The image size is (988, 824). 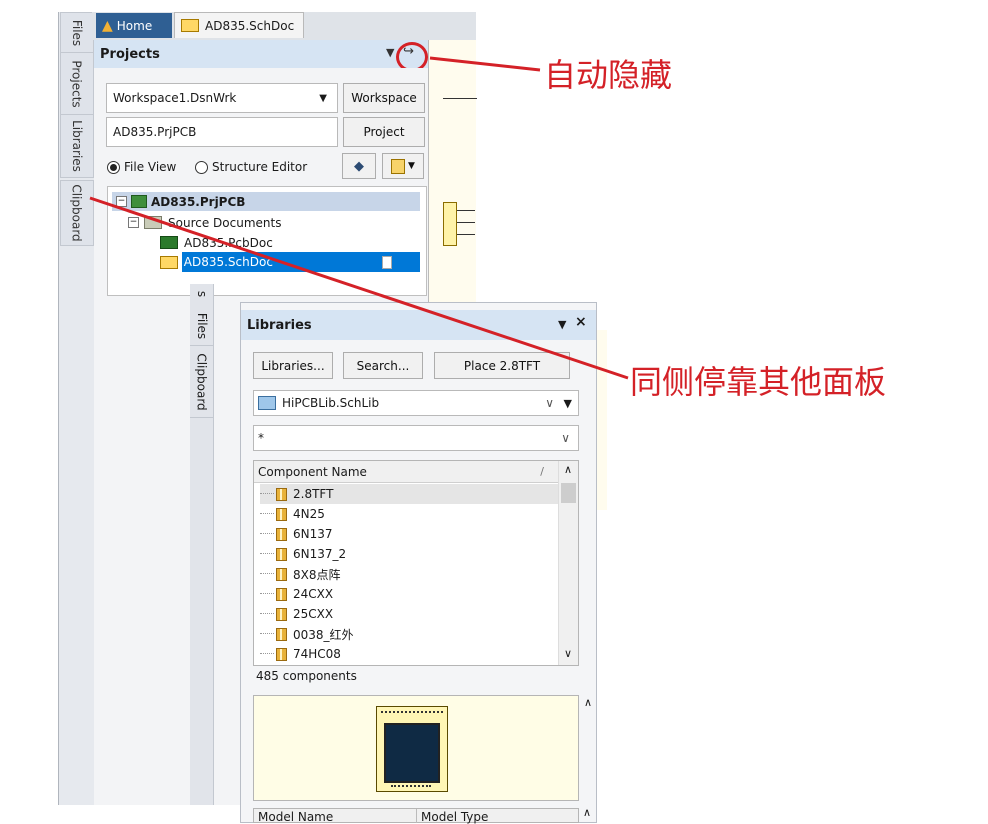 I want to click on annotation-auto-hide: 自动隐藏, so click(x=608, y=75).